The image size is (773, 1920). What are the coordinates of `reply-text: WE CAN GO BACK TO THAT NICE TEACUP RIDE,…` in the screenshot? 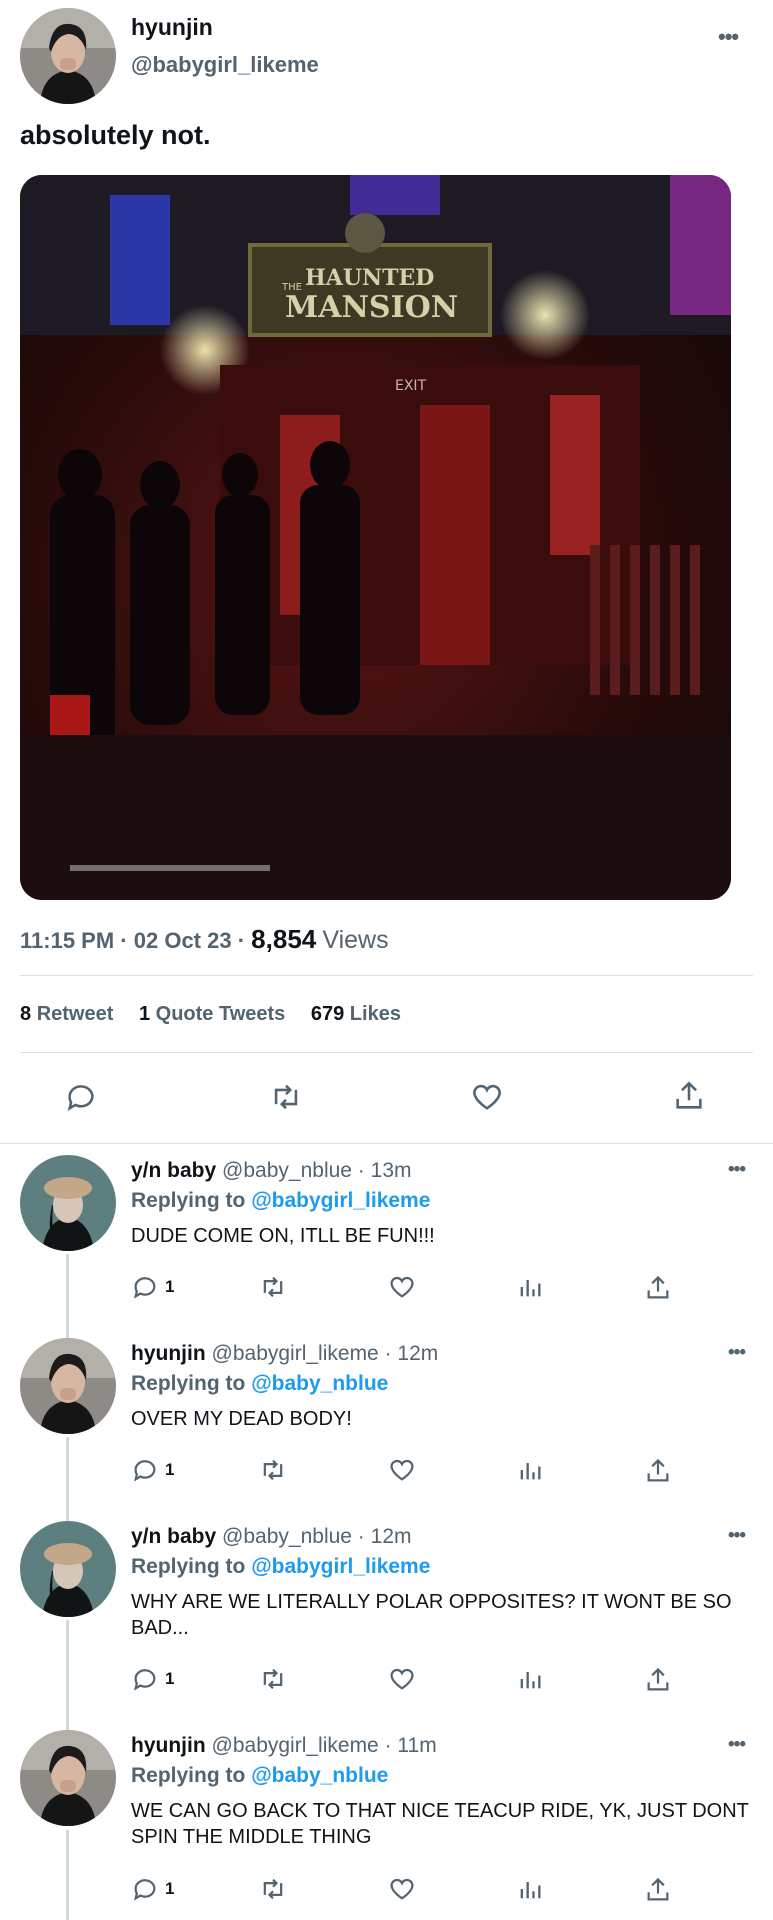 It's located at (440, 1824).